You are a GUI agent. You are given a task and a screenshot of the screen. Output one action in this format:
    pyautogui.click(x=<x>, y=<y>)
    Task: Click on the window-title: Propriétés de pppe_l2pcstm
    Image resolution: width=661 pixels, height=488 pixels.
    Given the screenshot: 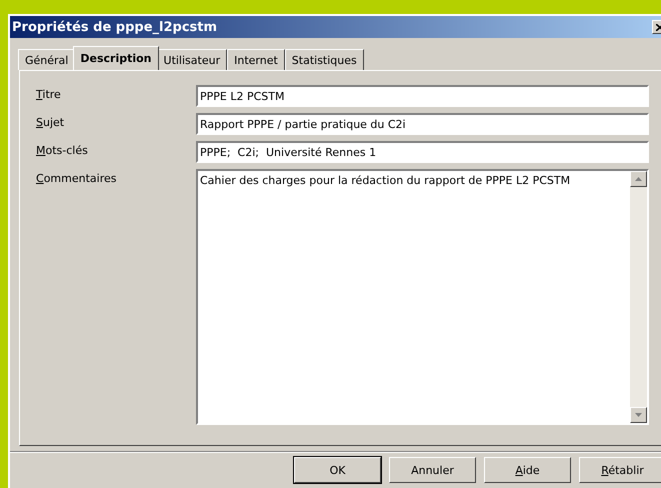 What is the action you would take?
    pyautogui.click(x=115, y=27)
    